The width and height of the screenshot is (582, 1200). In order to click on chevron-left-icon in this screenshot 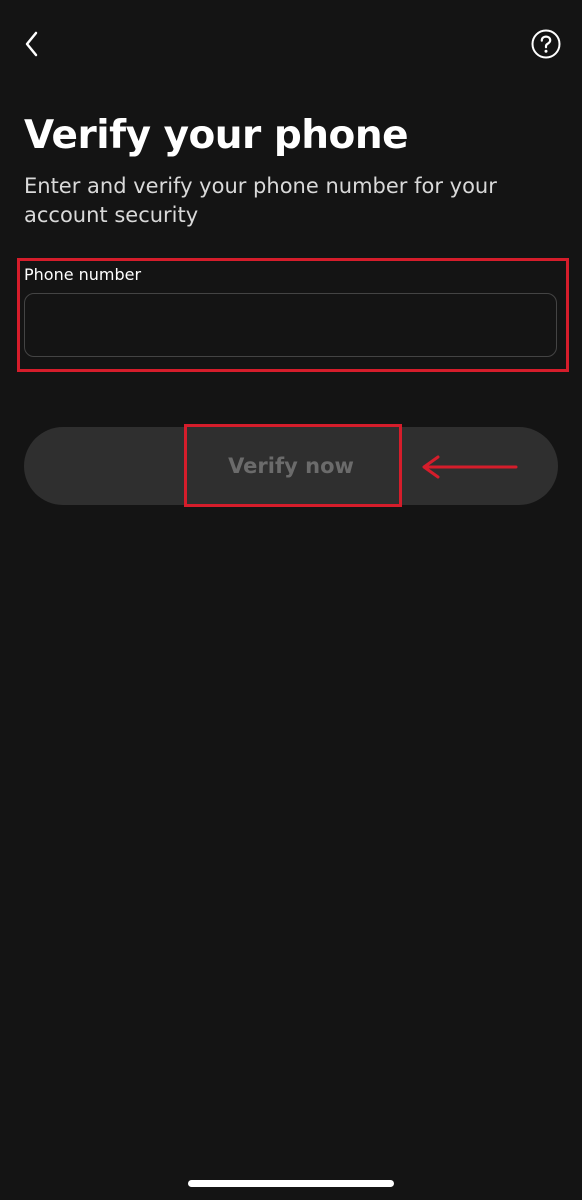, I will do `click(31, 44)`.